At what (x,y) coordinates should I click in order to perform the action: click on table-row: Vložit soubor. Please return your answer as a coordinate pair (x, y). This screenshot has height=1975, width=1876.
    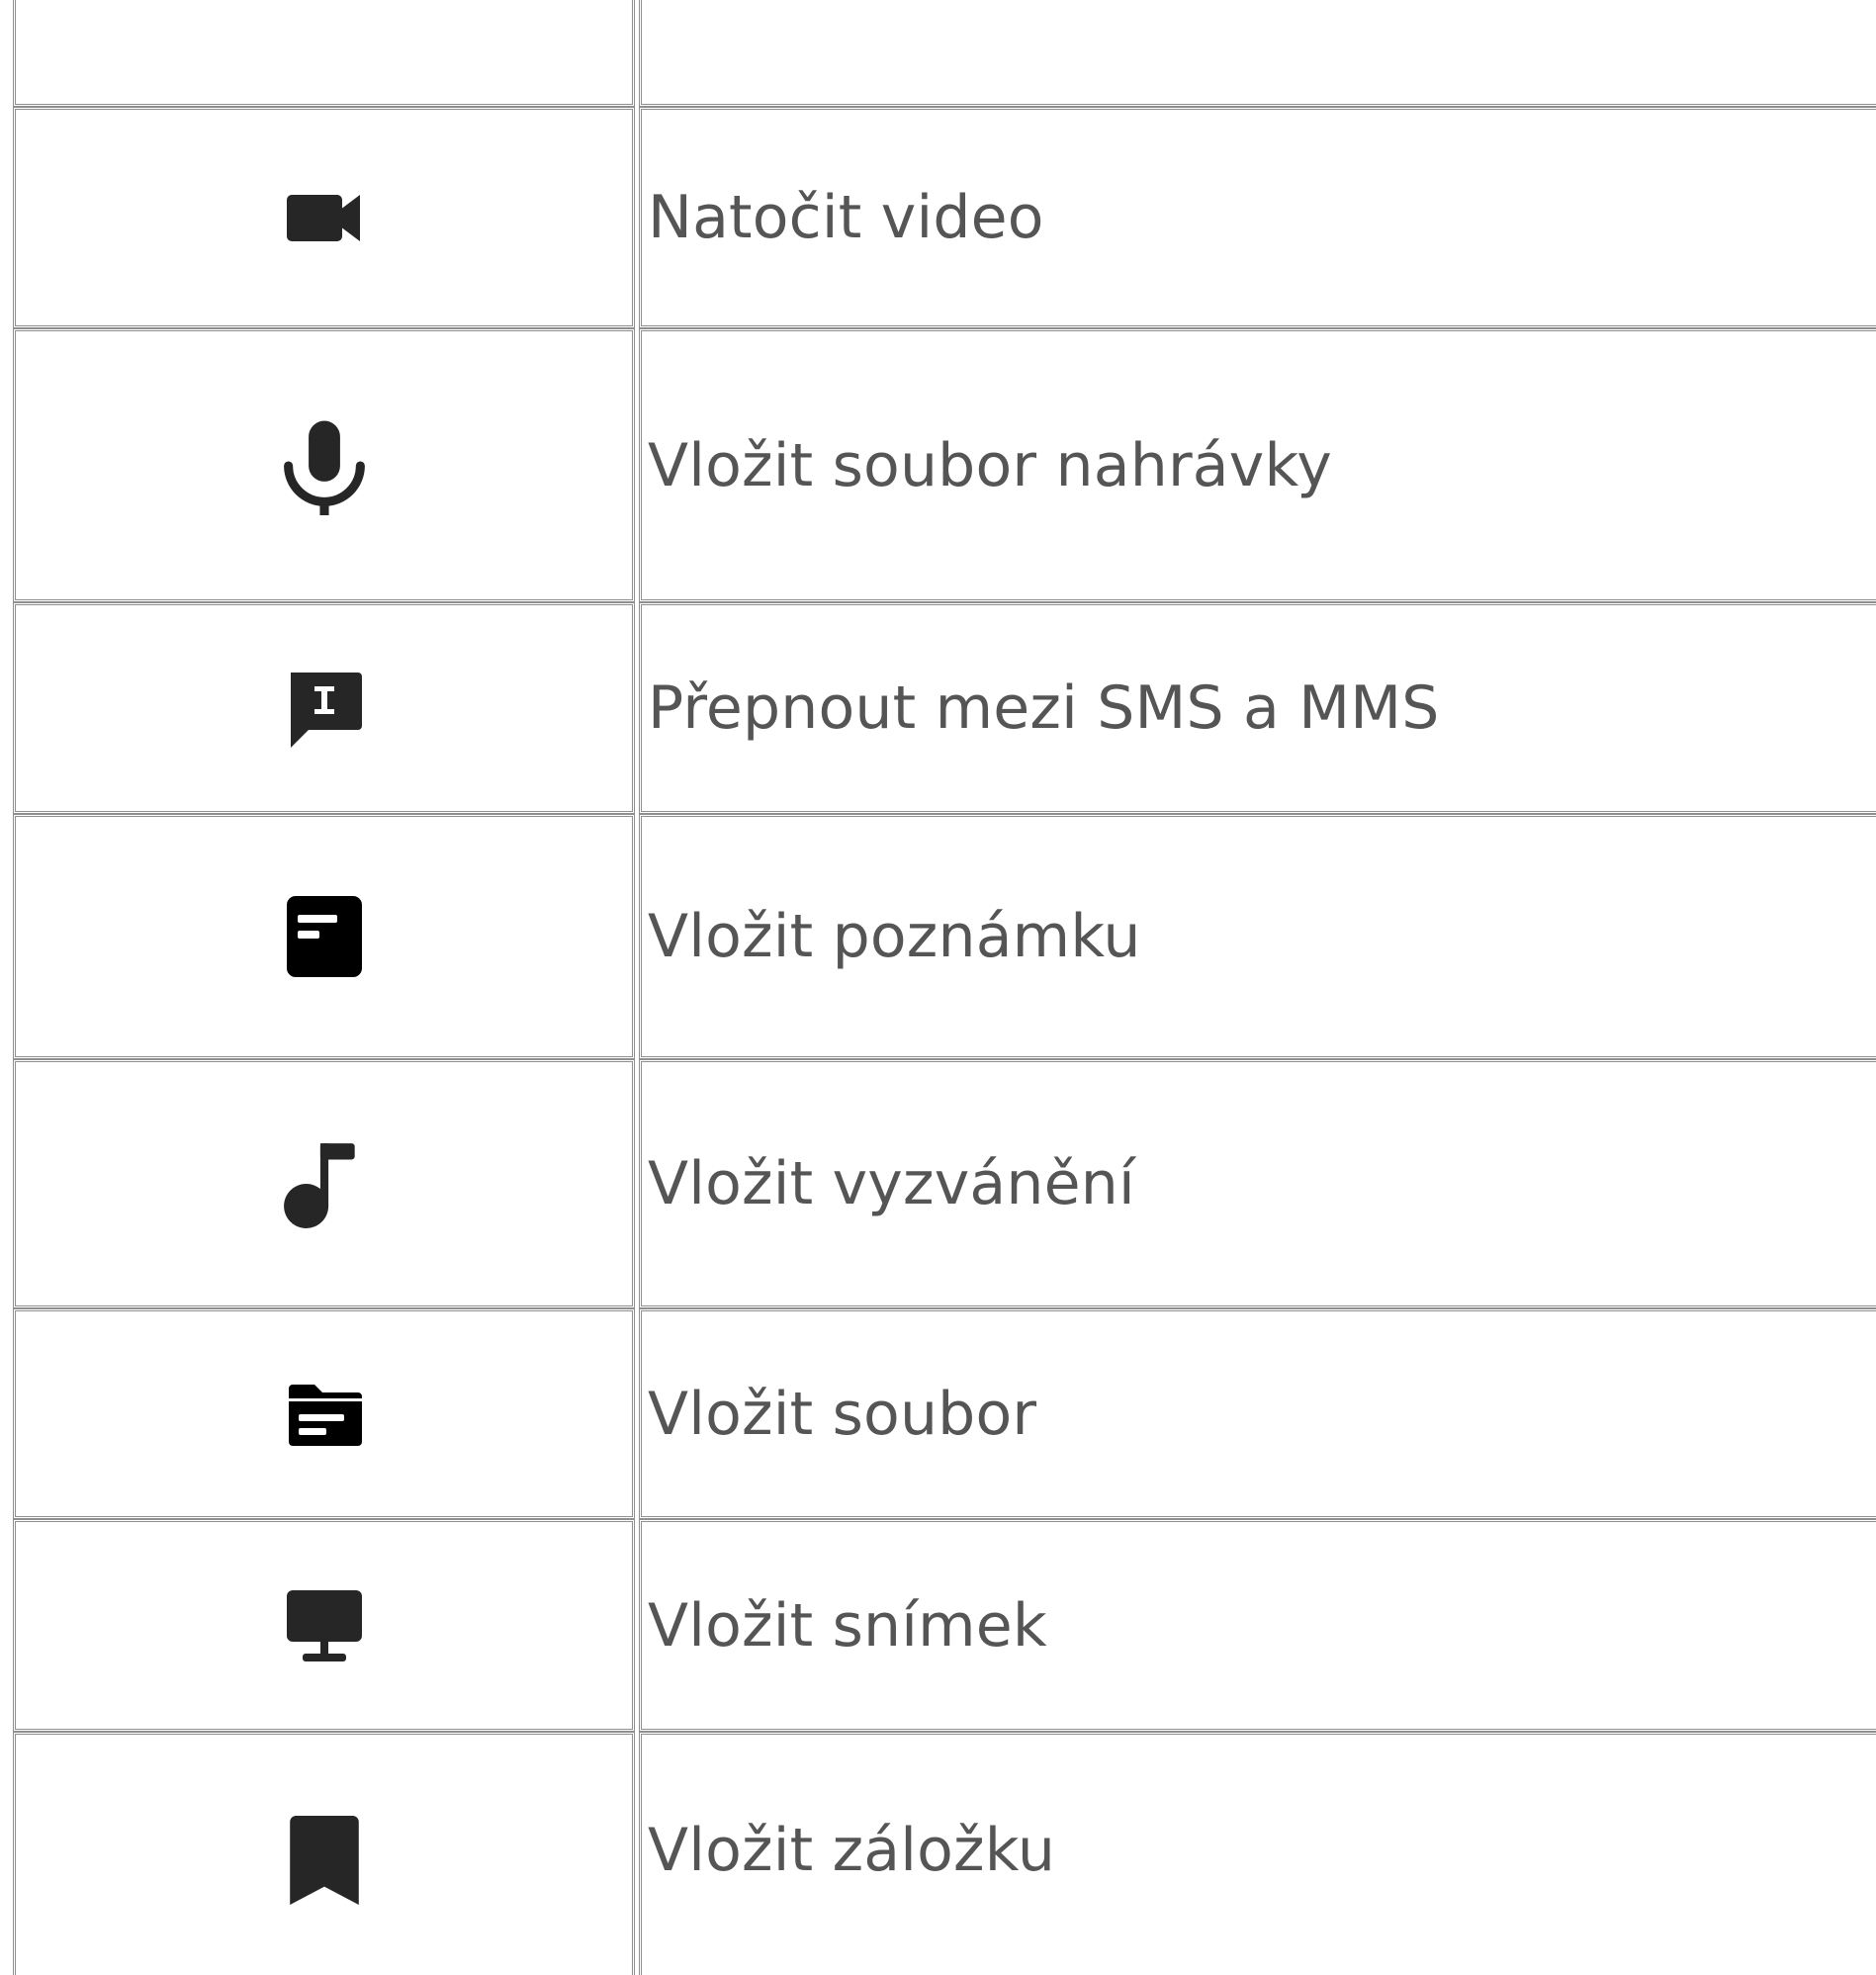
    Looking at the image, I should click on (944, 1413).